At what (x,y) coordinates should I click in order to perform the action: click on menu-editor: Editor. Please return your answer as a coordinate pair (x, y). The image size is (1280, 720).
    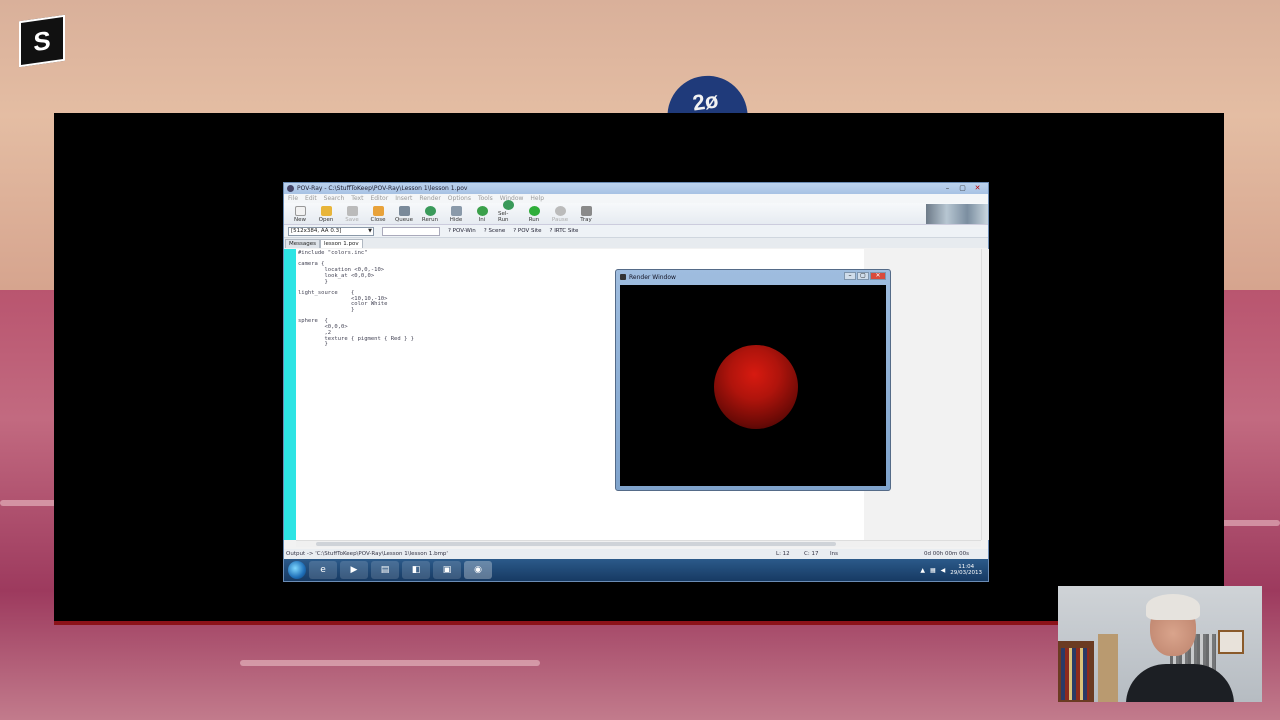
    Looking at the image, I should click on (379, 198).